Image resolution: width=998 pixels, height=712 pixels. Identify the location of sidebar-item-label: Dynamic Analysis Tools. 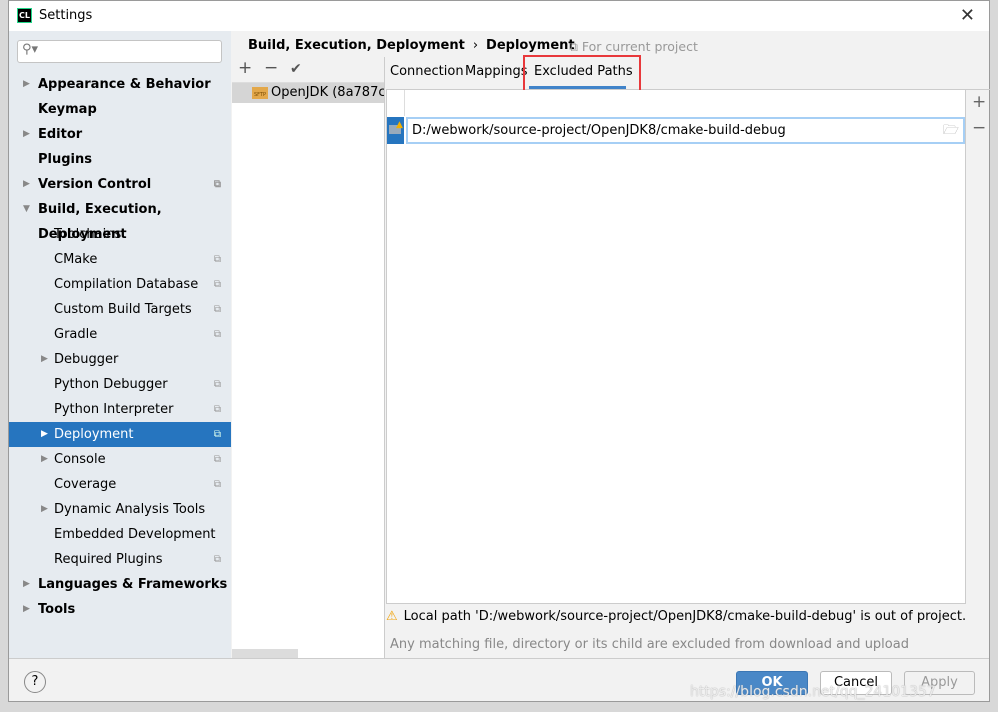
(130, 509).